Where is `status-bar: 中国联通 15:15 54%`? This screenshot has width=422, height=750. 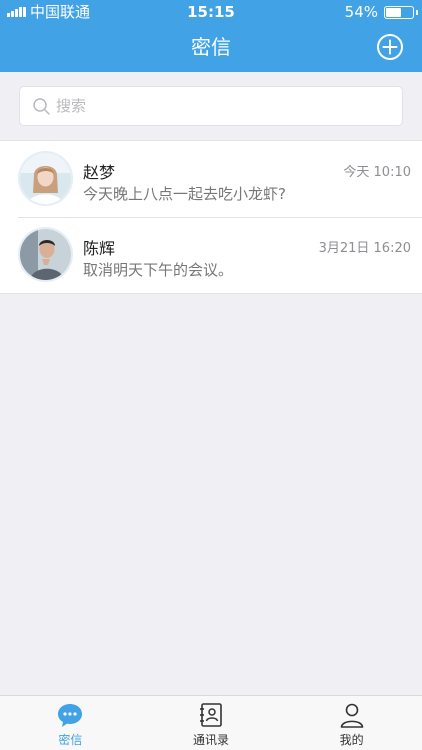 status-bar: 中国联通 15:15 54% is located at coordinates (211, 12).